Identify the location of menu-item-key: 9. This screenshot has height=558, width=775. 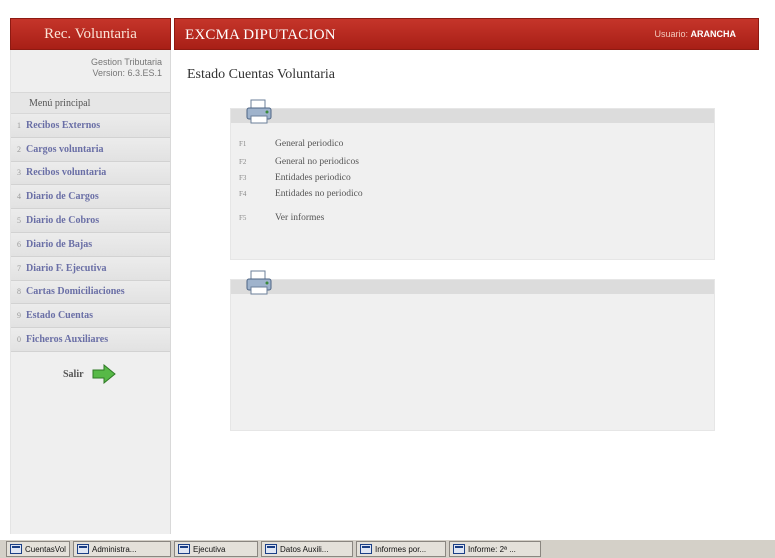
(19, 316).